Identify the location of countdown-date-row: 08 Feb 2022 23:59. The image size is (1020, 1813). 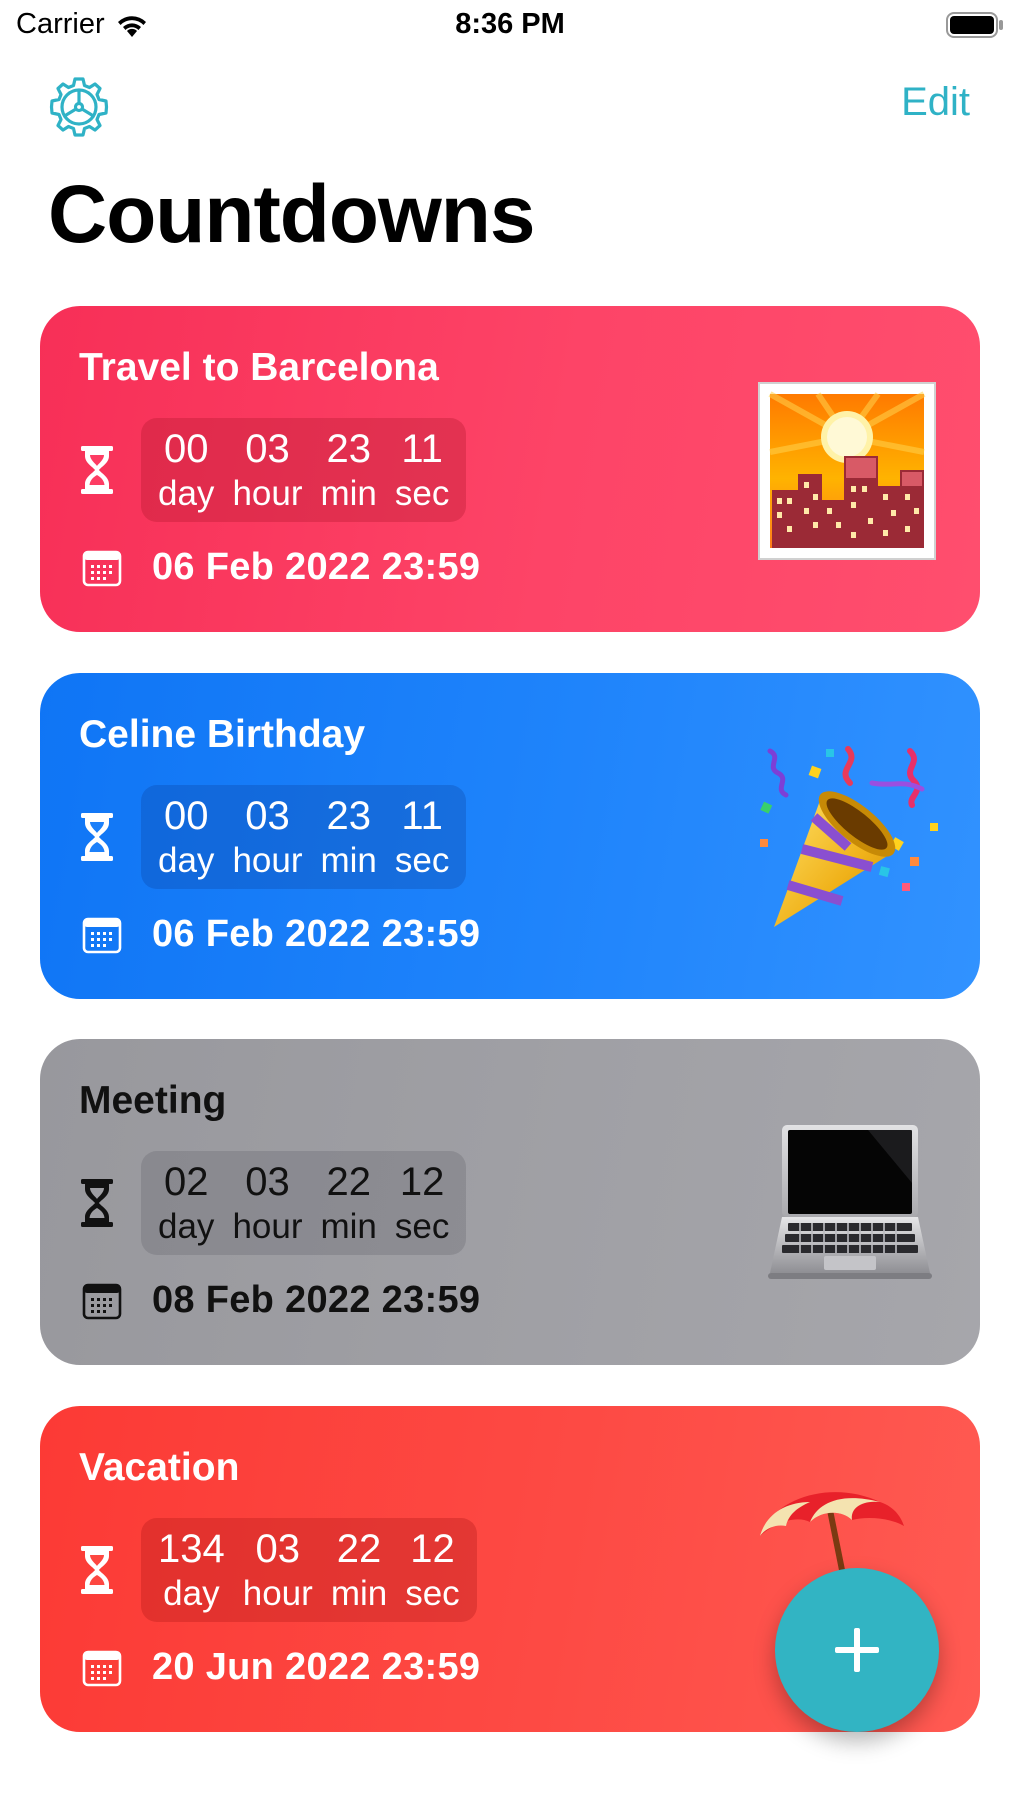
(281, 1300).